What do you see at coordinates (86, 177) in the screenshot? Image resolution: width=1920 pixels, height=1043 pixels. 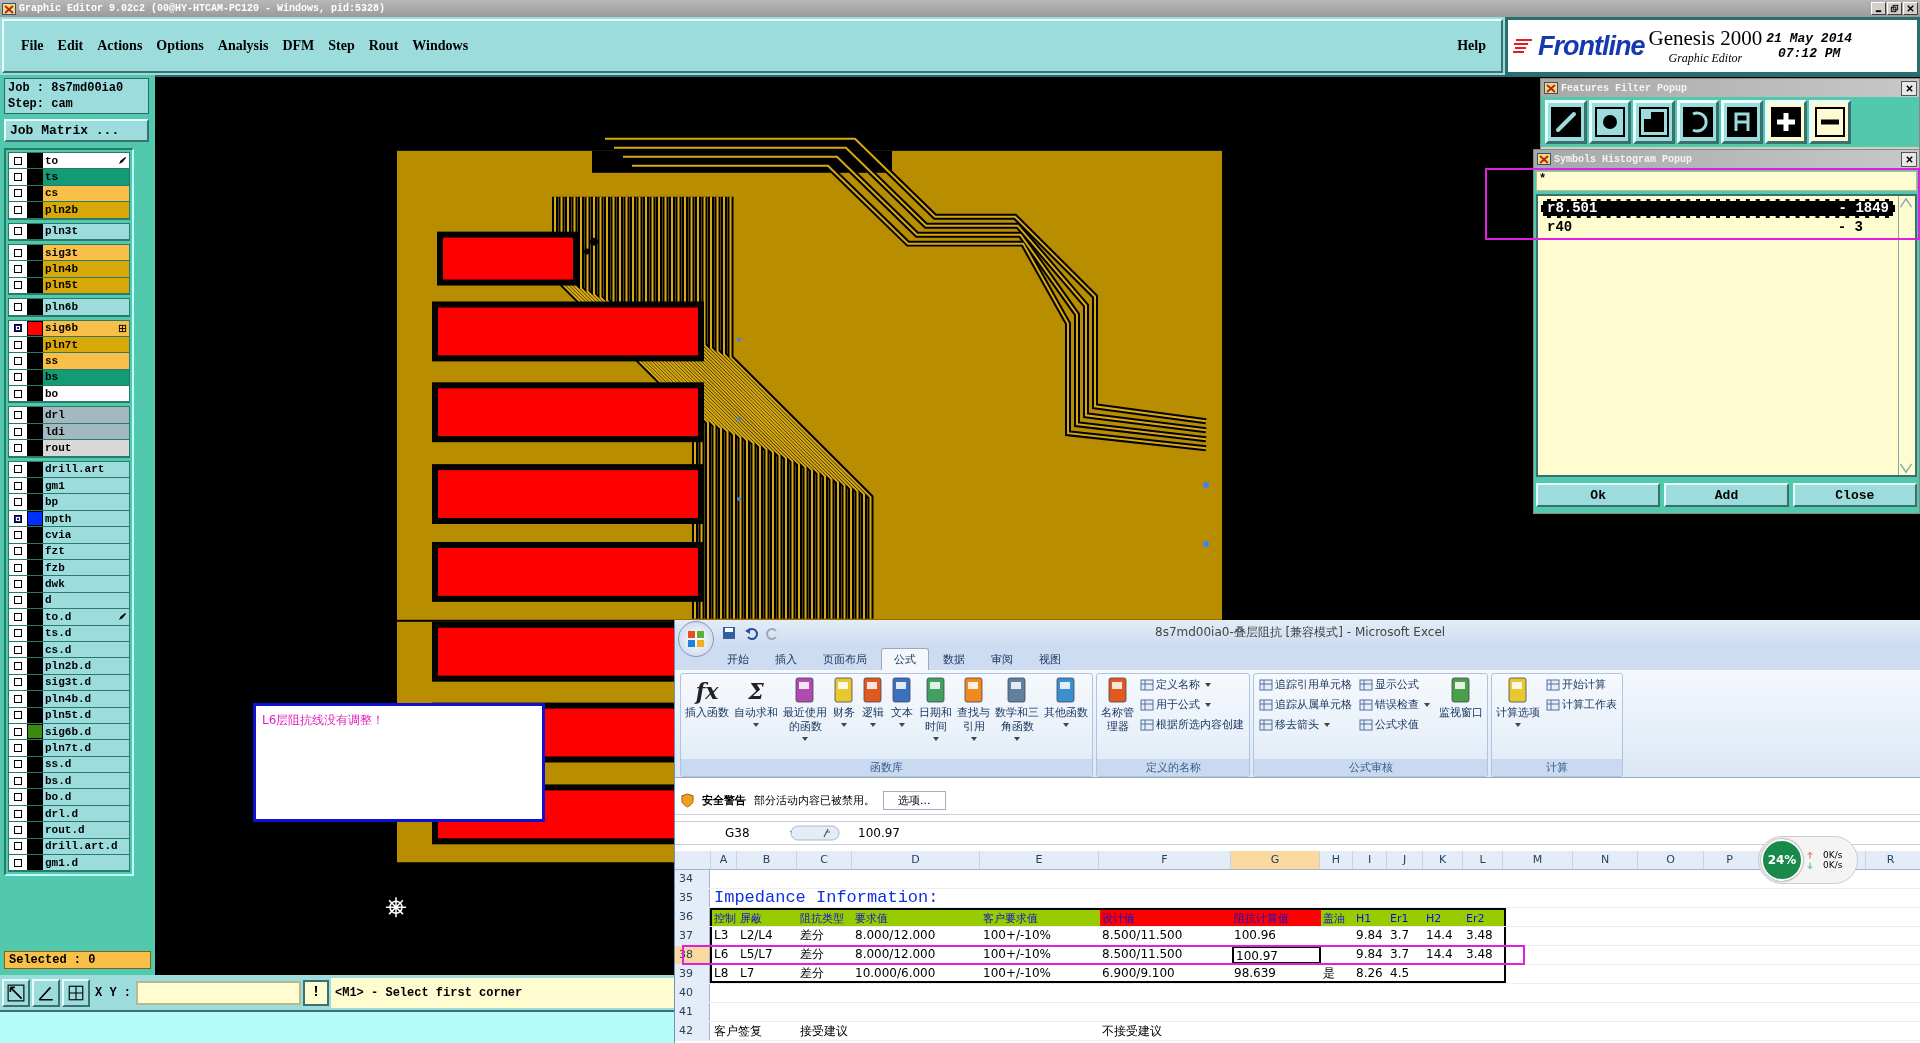 I see `layer-label: ts` at bounding box center [86, 177].